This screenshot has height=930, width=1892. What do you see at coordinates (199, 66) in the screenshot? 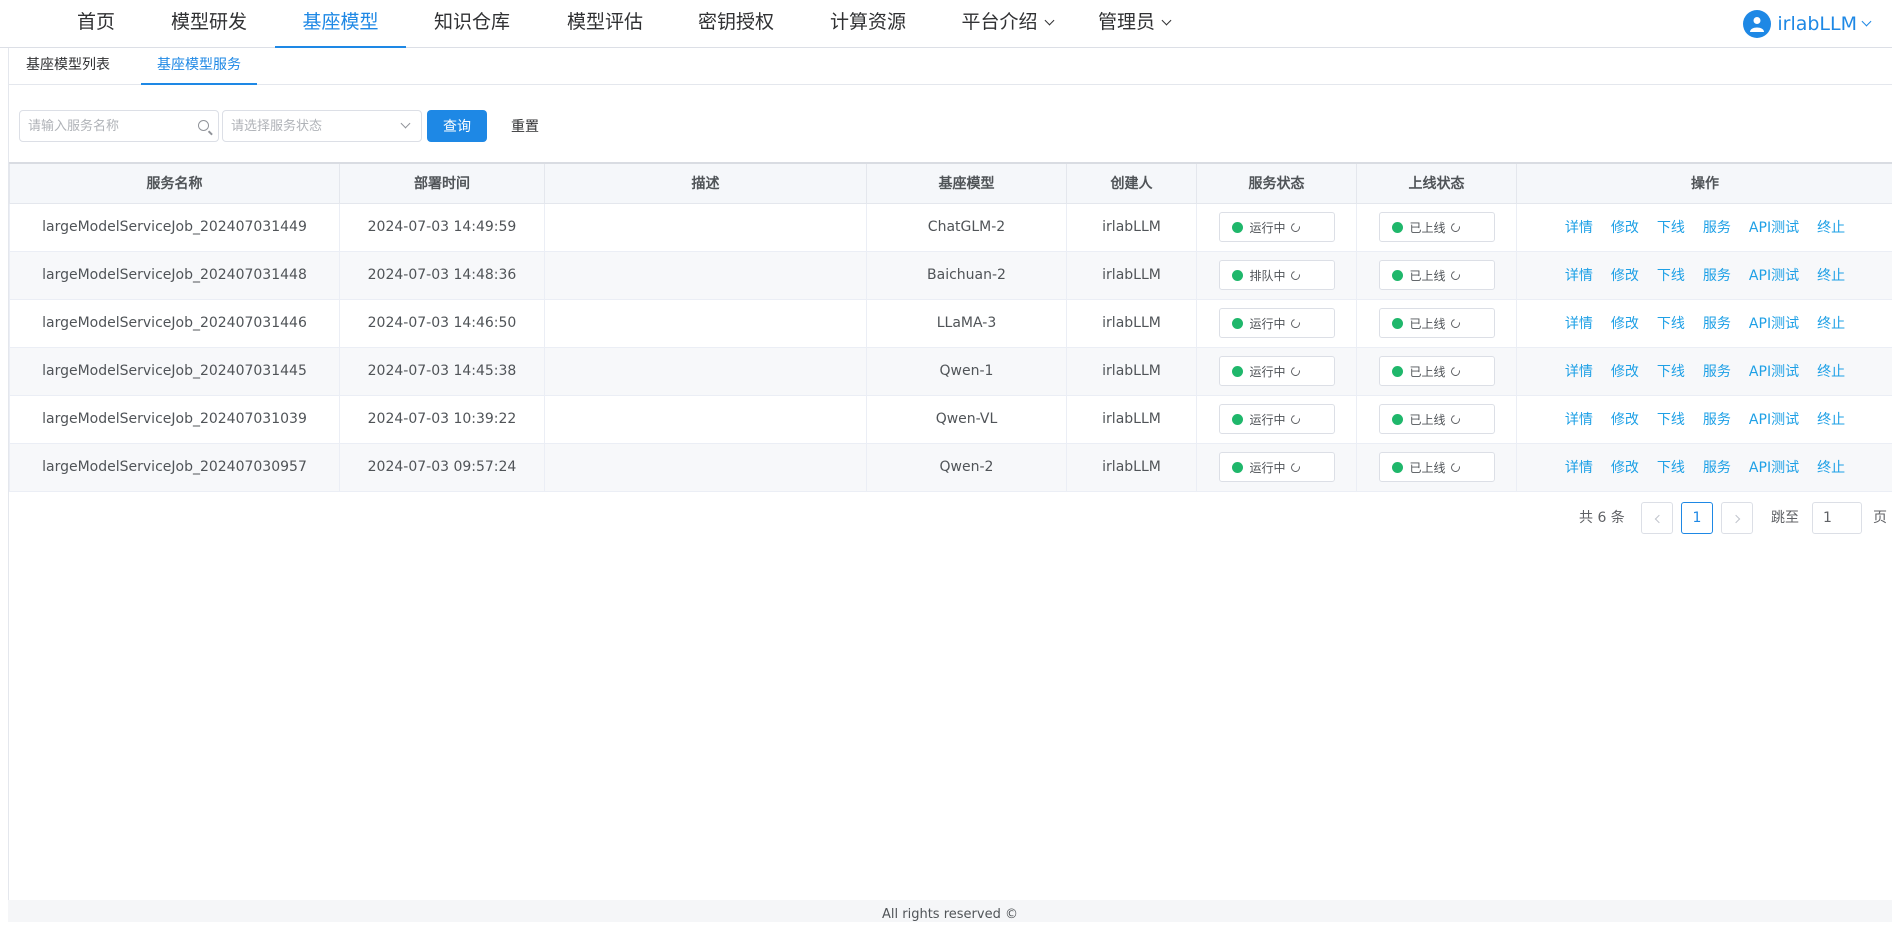
I see `subtab-model-service: 基座模型服务` at bounding box center [199, 66].